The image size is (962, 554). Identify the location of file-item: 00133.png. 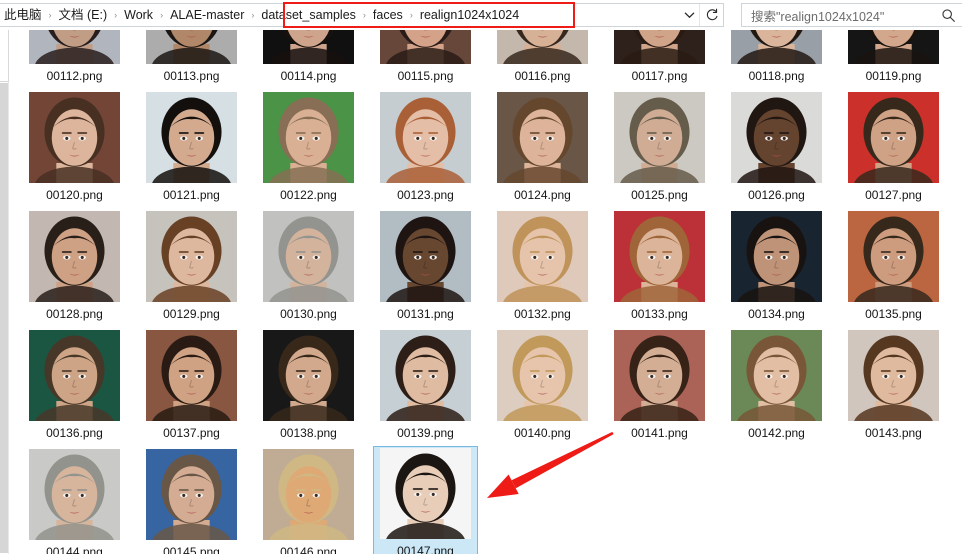
(659, 266).